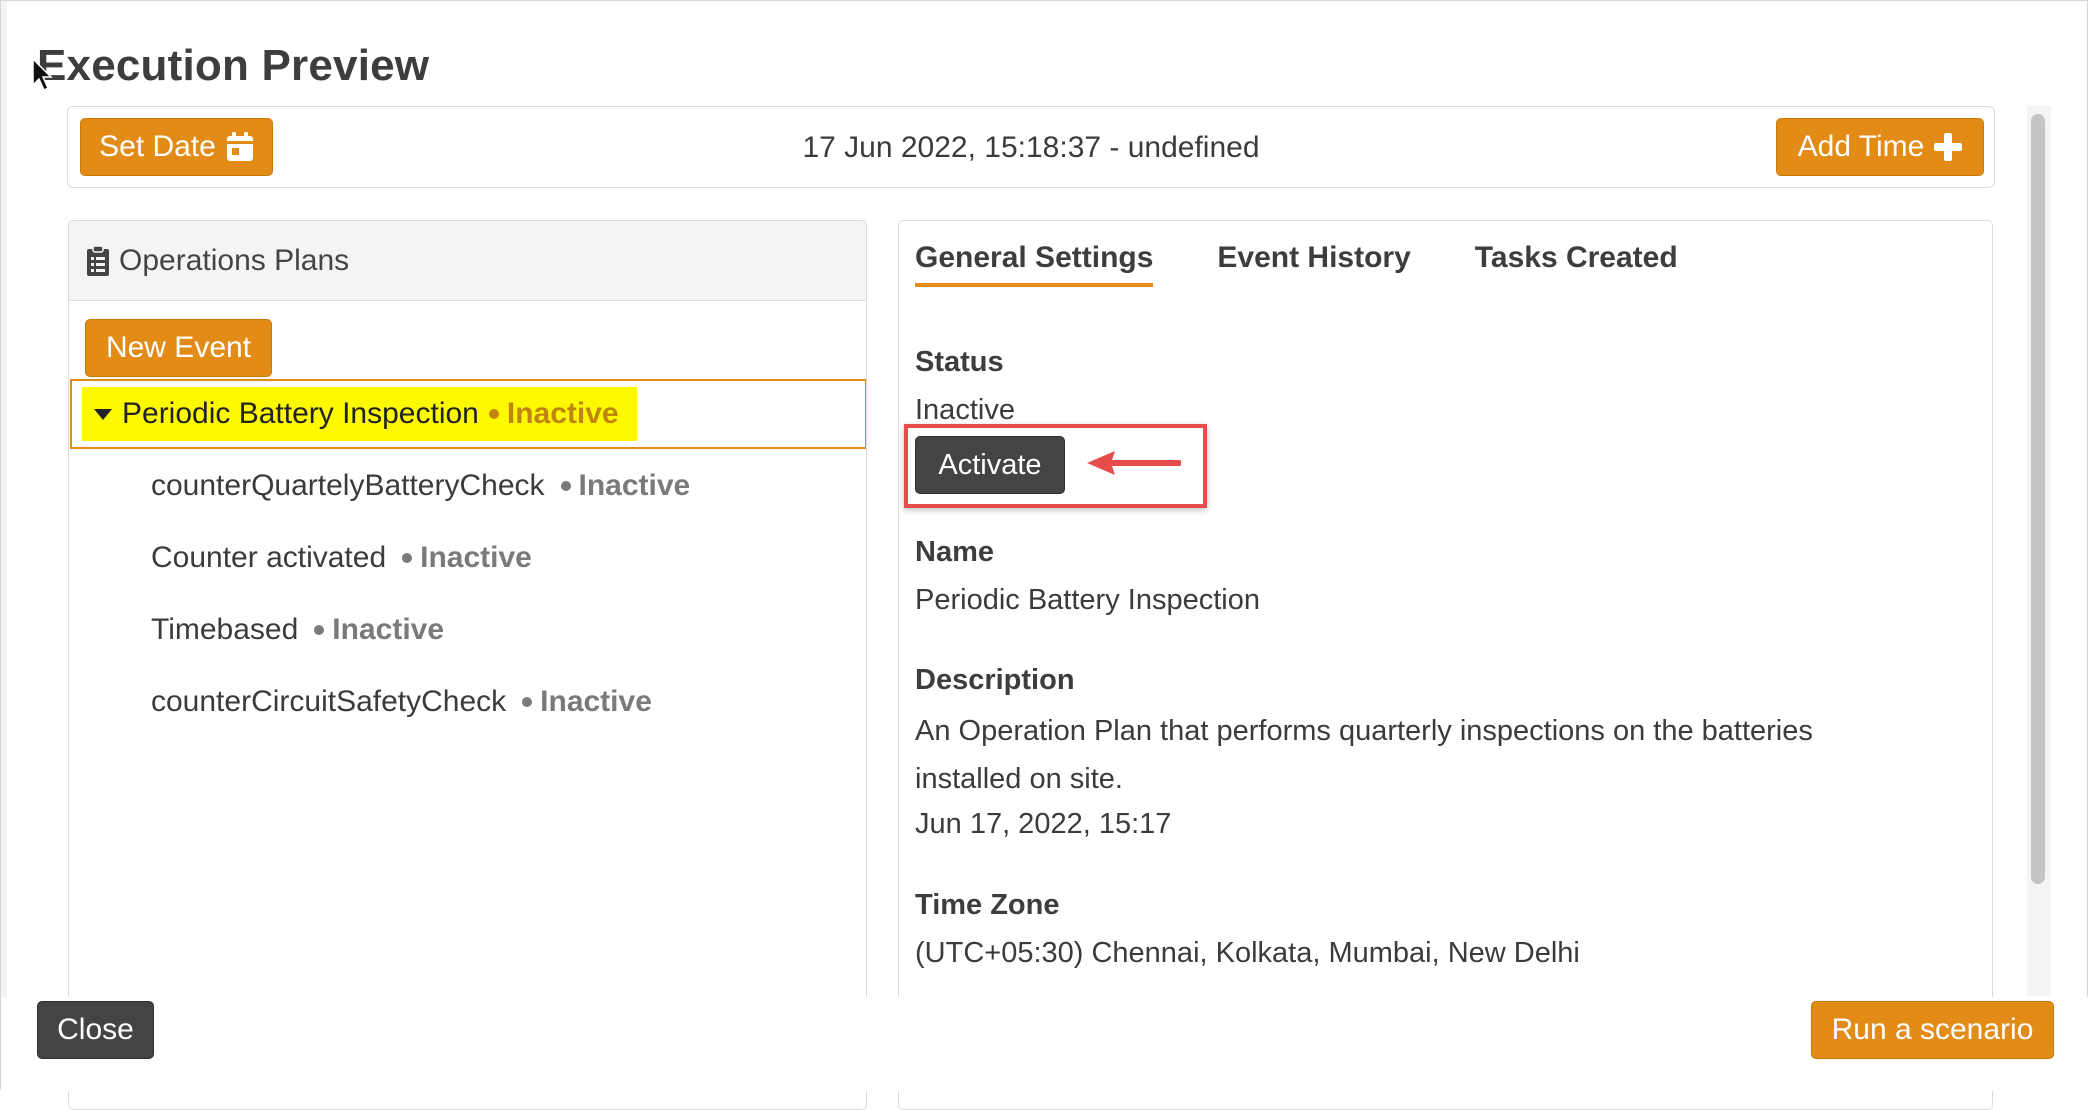  I want to click on tab-tasks-created: Tasks Created, so click(1576, 264).